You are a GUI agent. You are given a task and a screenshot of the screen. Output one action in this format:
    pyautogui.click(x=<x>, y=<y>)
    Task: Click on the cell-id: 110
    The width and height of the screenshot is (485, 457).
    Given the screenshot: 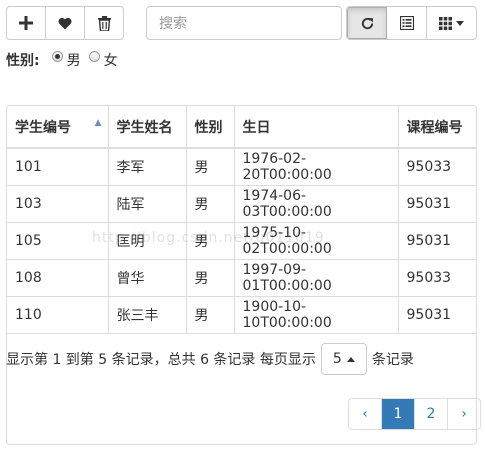 What is the action you would take?
    pyautogui.click(x=58, y=315)
    